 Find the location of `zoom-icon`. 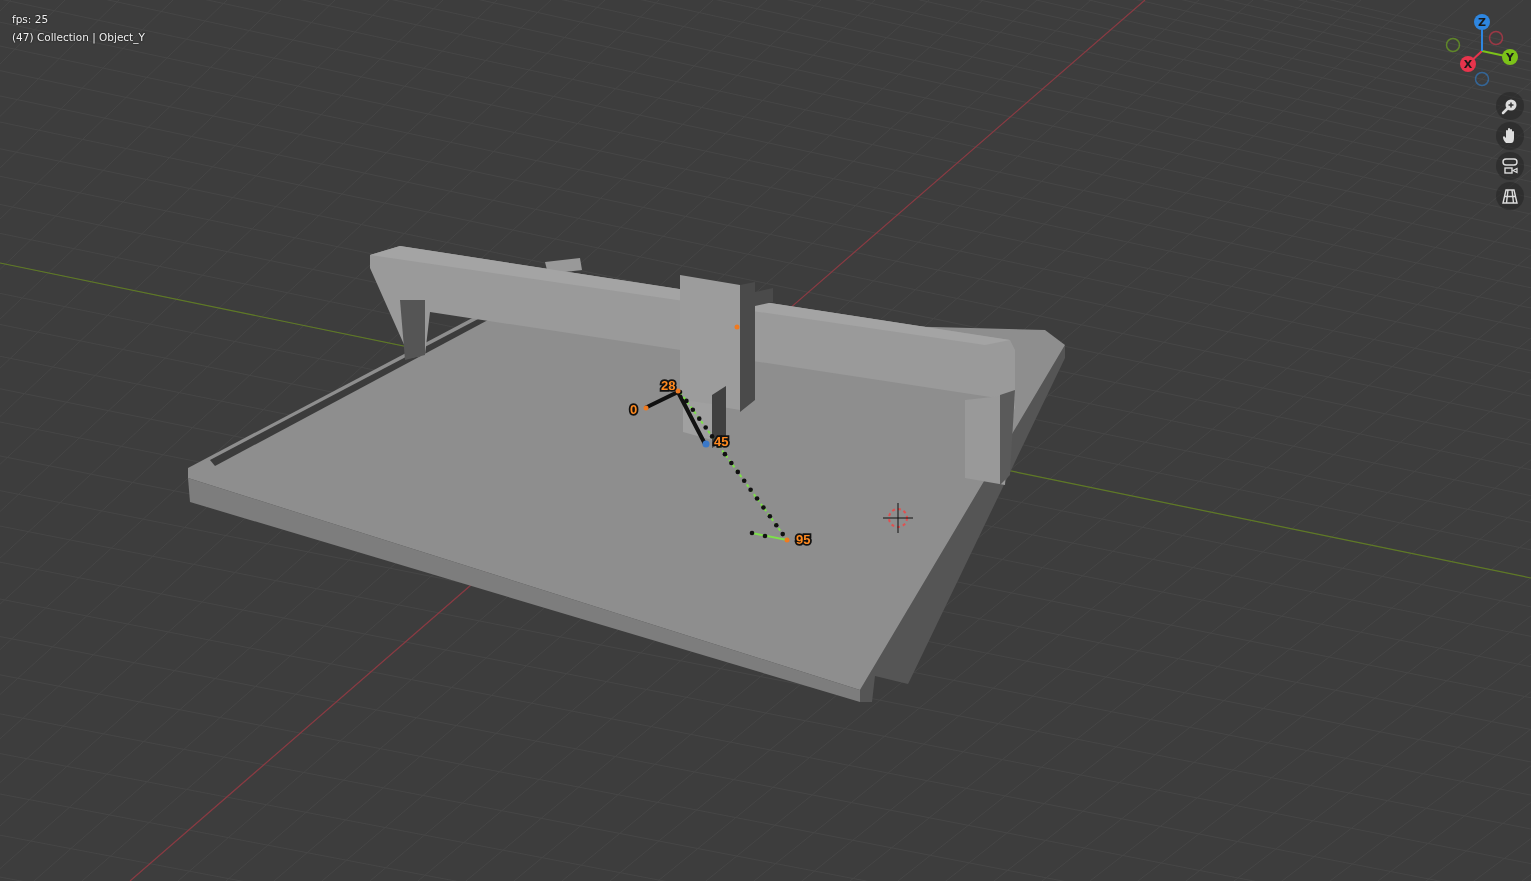

zoom-icon is located at coordinates (1510, 106).